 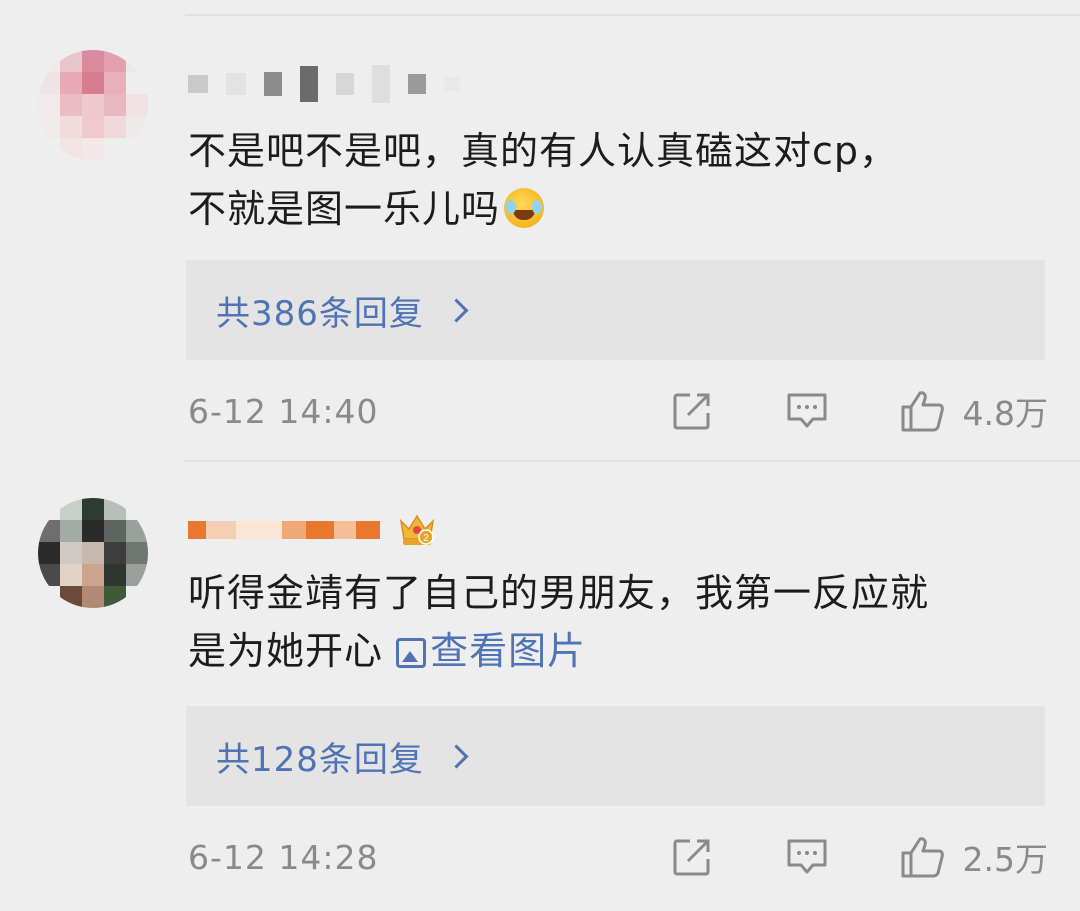 I want to click on laugh-cry-icon, so click(x=524, y=208).